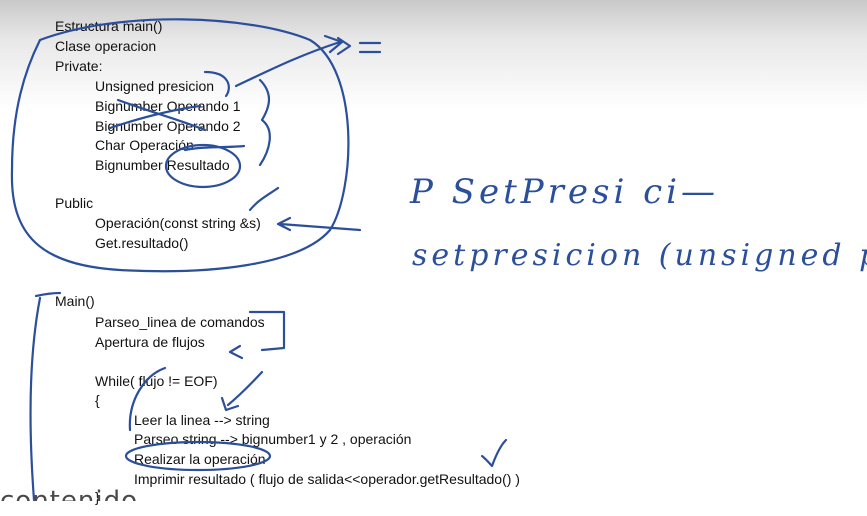 The image size is (867, 516). What do you see at coordinates (370, 47) in the screenshot?
I see `ink-equals` at bounding box center [370, 47].